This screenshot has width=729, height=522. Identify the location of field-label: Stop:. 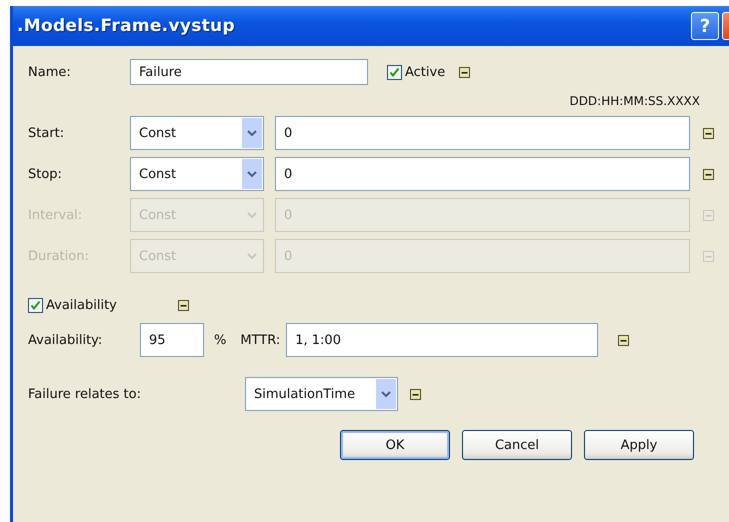
(45, 174).